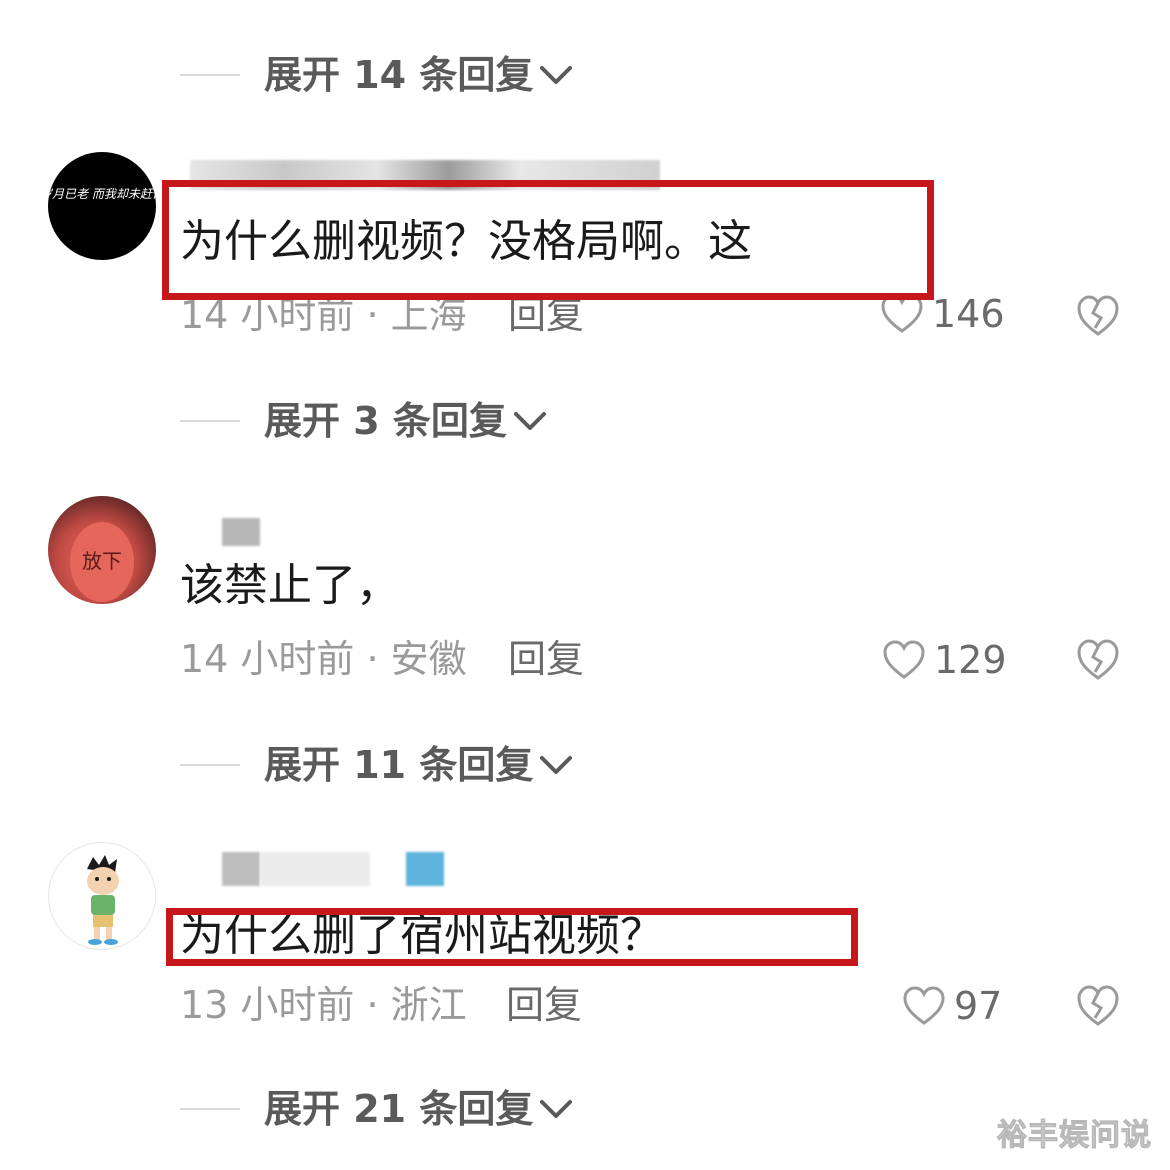  I want to click on avatar-image, so click(103, 900).